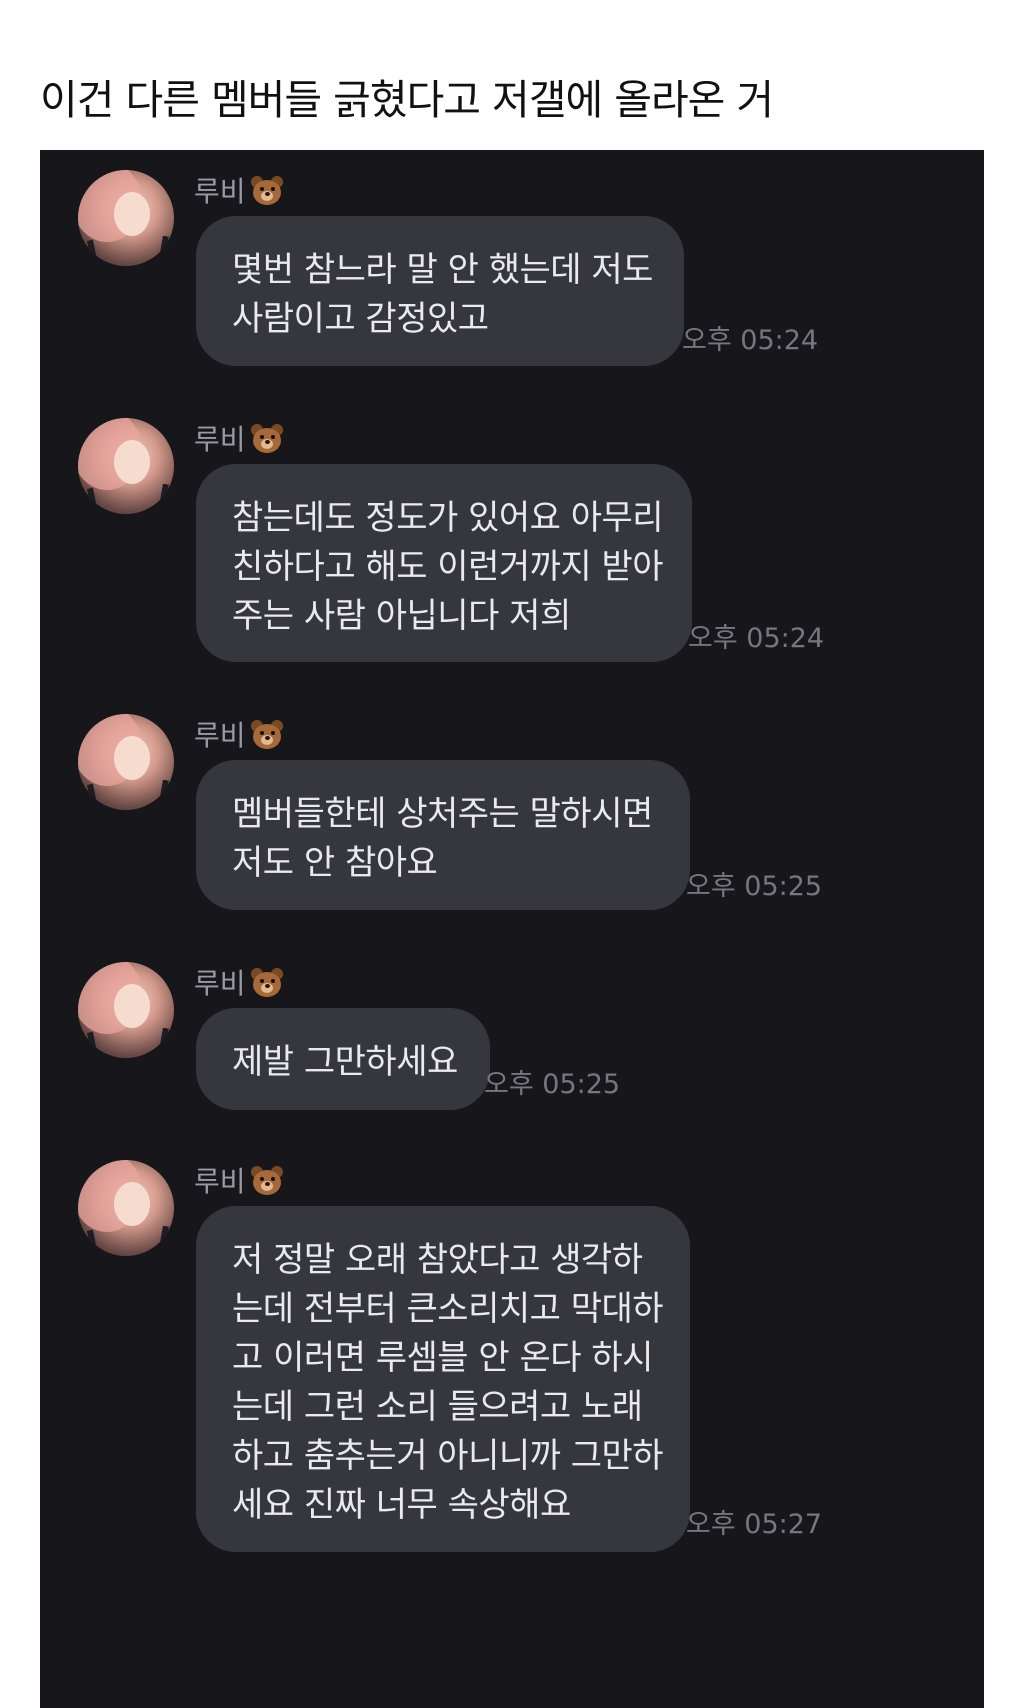 The height and width of the screenshot is (1708, 1024). I want to click on message-bubble: 몇번 참느라 말 안 했는데 저도 사람이고 감정있고, so click(440, 291).